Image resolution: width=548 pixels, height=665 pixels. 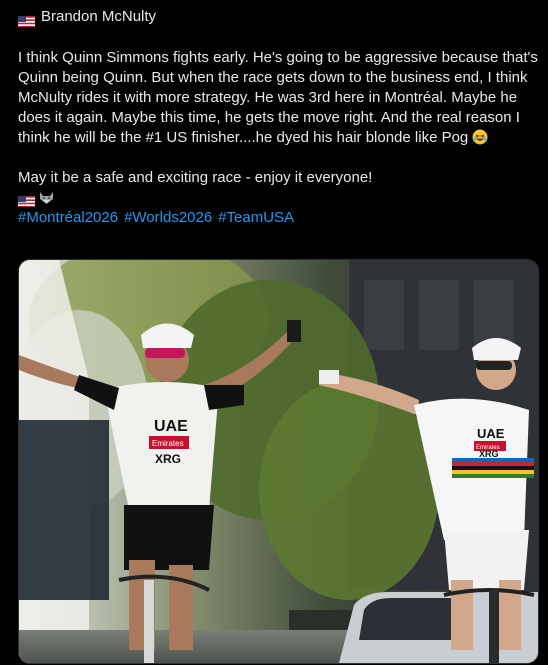 What do you see at coordinates (480, 137) in the screenshot?
I see `laughing-emoji-icon` at bounding box center [480, 137].